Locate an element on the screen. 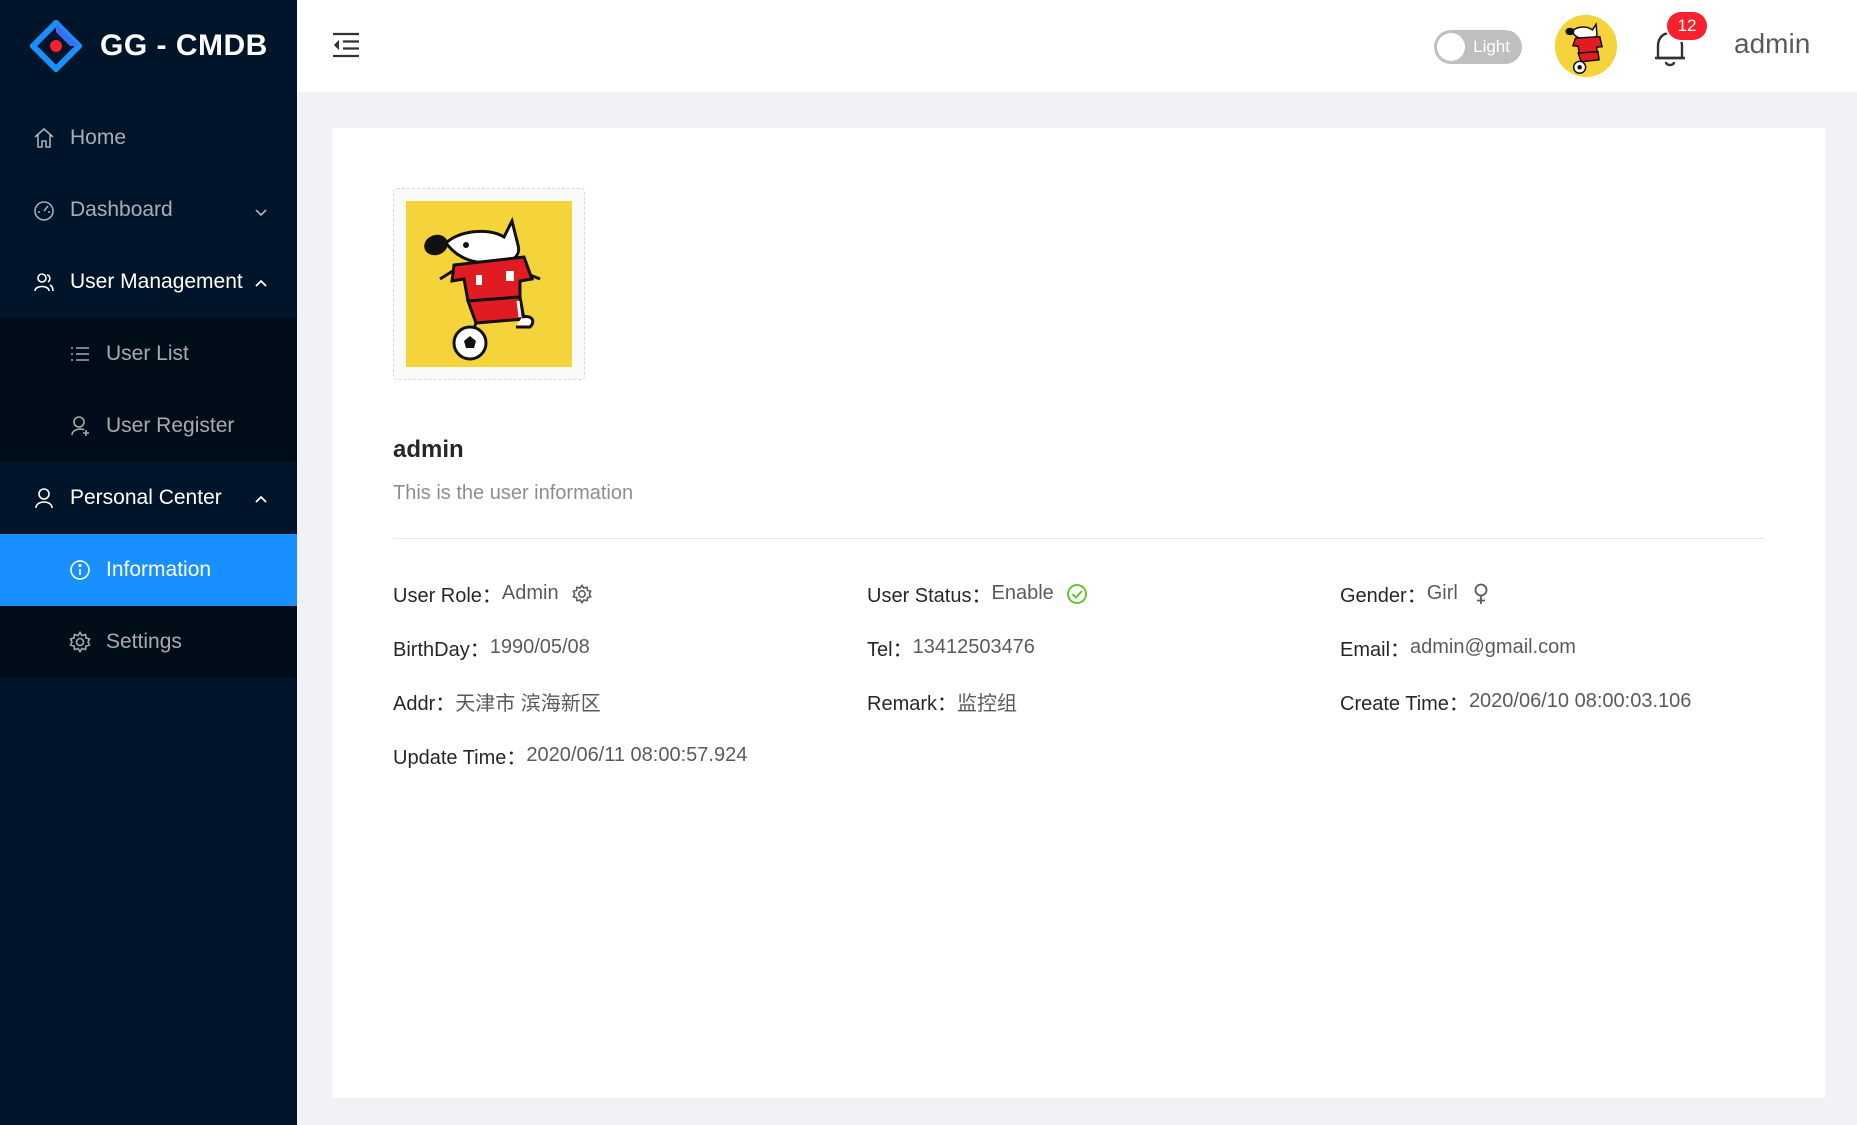 The width and height of the screenshot is (1857, 1125). field-label: Tel： is located at coordinates (890, 650).